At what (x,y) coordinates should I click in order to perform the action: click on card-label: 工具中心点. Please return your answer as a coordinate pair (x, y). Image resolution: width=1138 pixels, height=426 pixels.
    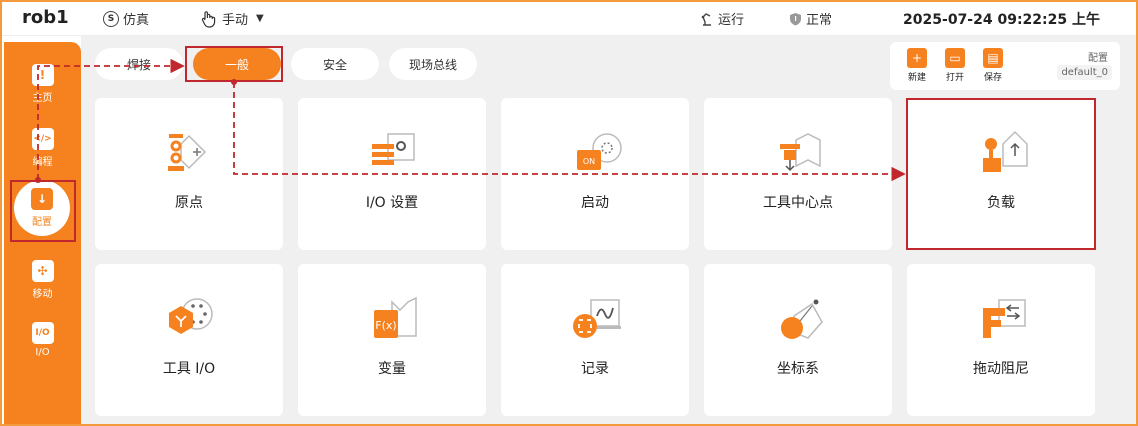
    Looking at the image, I should click on (798, 203).